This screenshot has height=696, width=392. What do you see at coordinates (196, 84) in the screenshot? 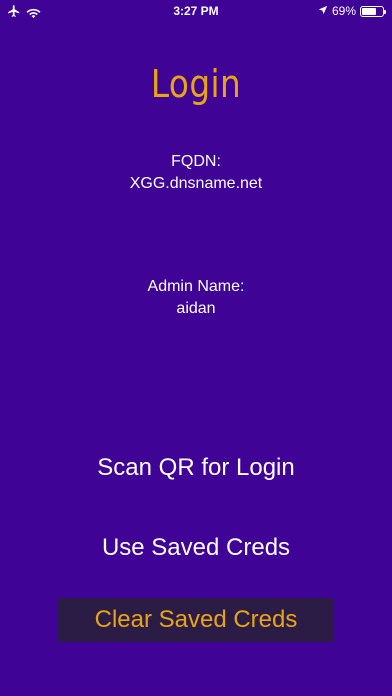
I see `page-title: Login` at bounding box center [196, 84].